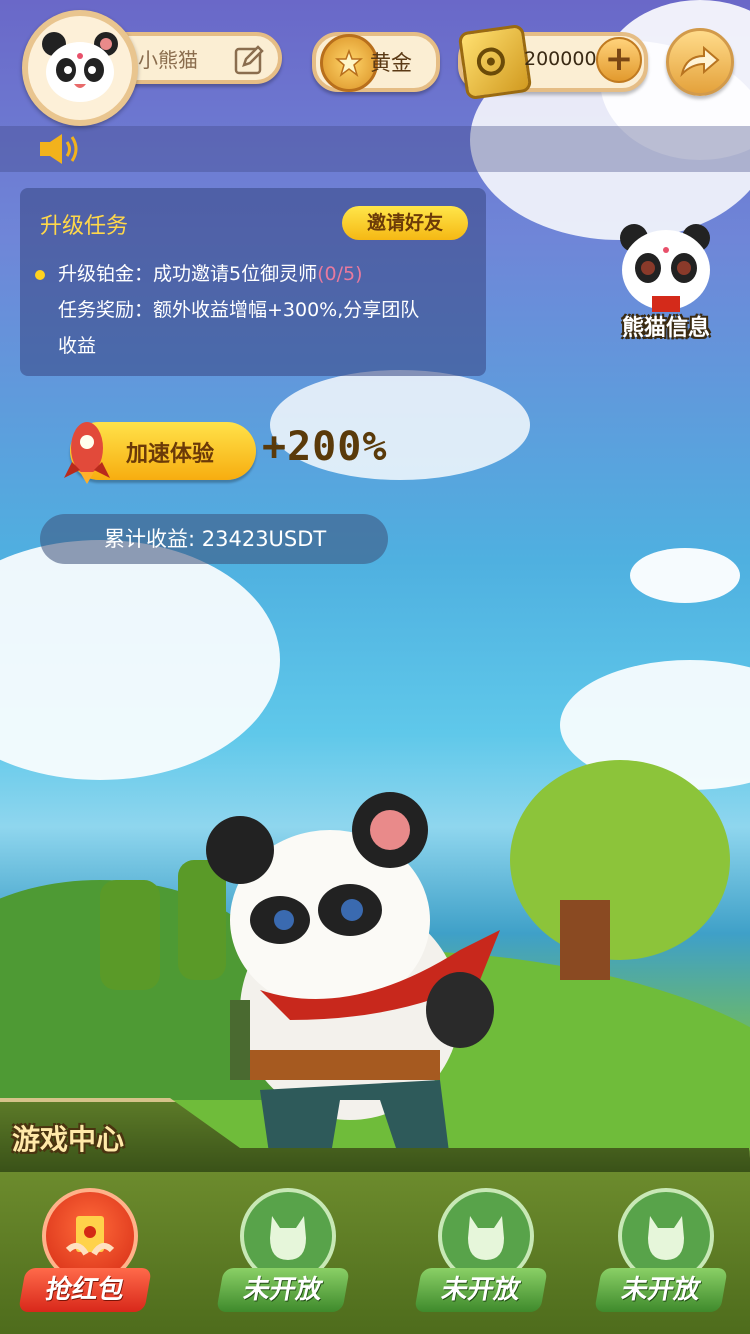 This screenshot has height=1334, width=750. What do you see at coordinates (84, 226) in the screenshot?
I see `task-title: 升级任务` at bounding box center [84, 226].